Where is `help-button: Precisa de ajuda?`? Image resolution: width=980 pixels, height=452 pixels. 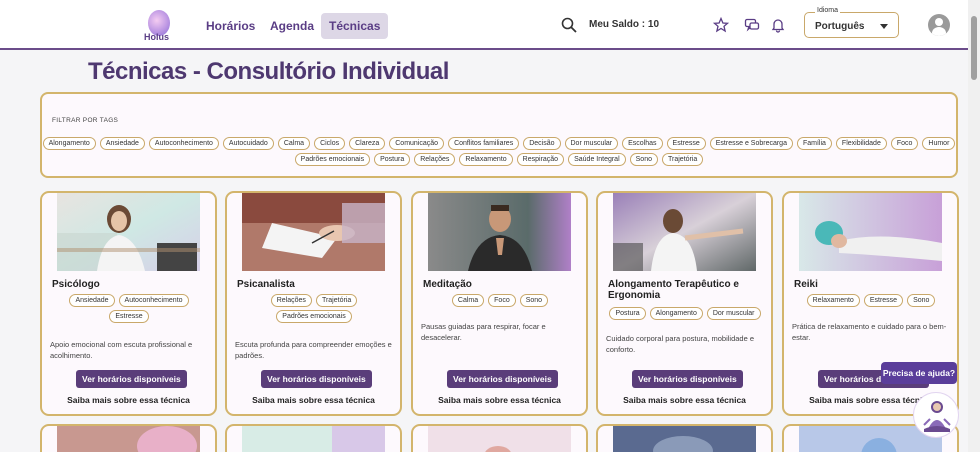 help-button: Precisa de ajuda? is located at coordinates (919, 373).